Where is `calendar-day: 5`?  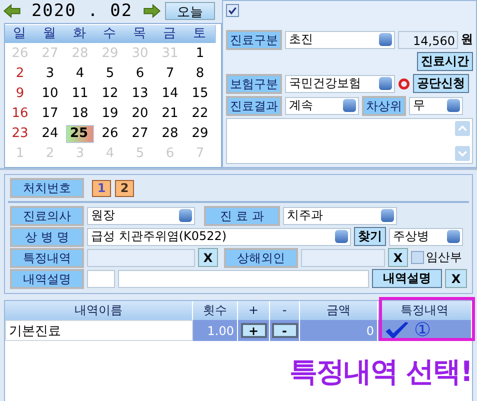 calendar-day: 5 is located at coordinates (110, 74).